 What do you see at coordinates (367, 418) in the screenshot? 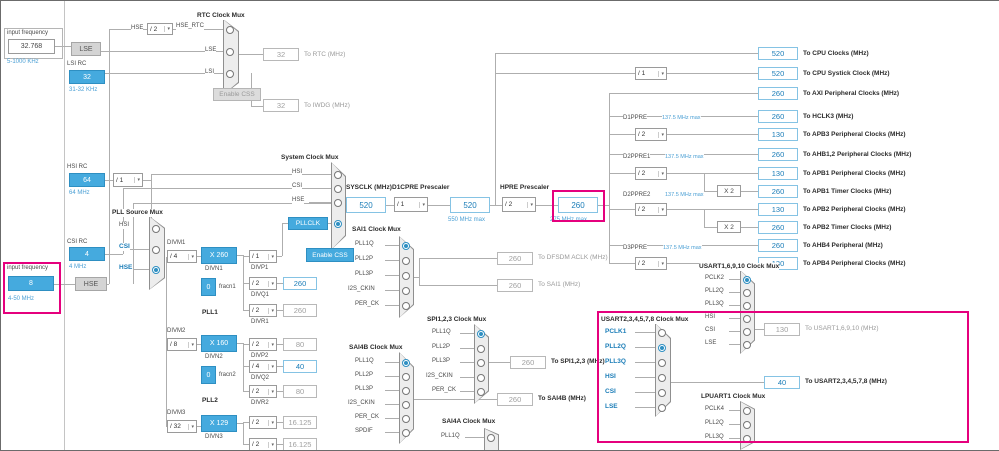
I see `sai4b-input-label: PER_CK` at bounding box center [367, 418].